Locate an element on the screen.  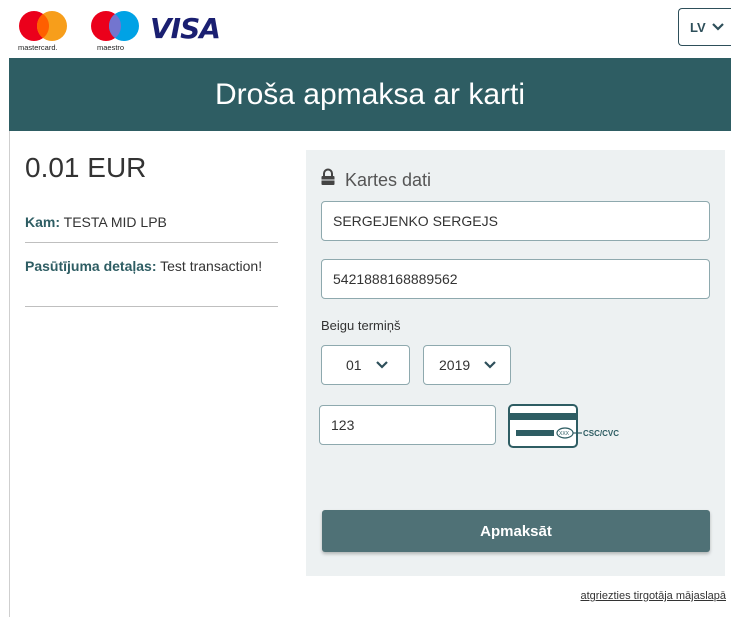
mastercard-logo: mastercard. is located at coordinates (42, 31).